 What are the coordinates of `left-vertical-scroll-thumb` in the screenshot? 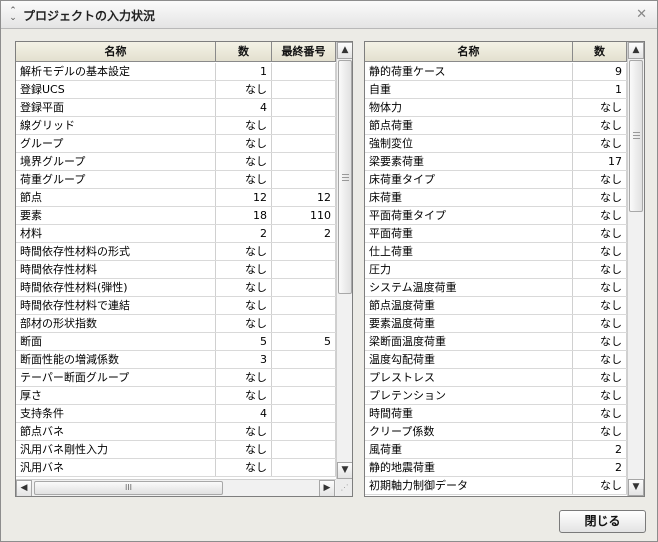 It's located at (345, 177).